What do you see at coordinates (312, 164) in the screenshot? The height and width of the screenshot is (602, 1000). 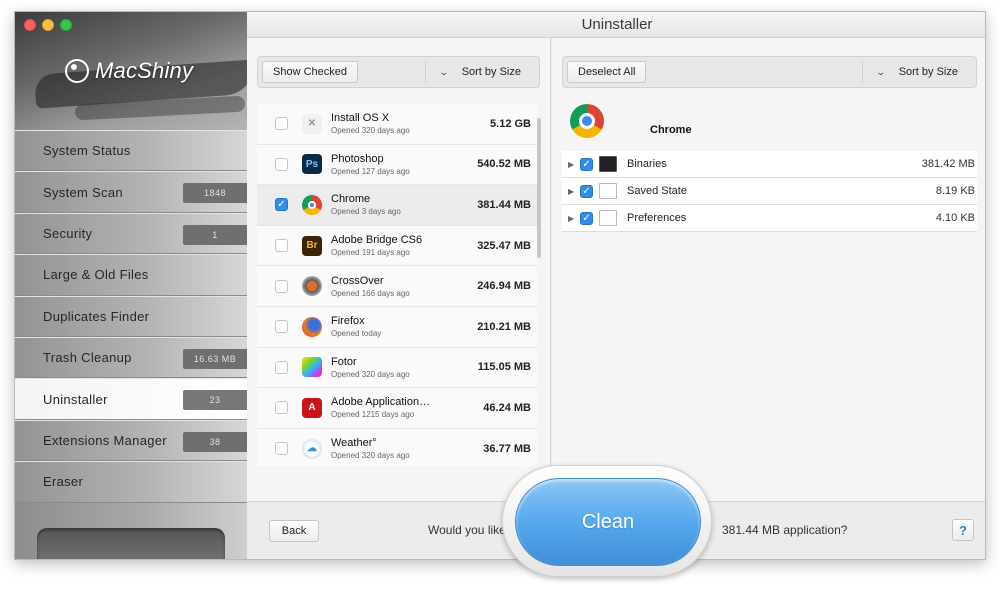 I see `photoshop-icon: Ps` at bounding box center [312, 164].